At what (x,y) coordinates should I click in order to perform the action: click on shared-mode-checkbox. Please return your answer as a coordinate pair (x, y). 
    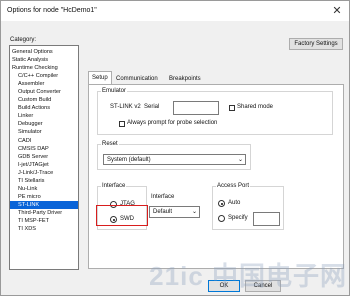
    Looking at the image, I should click on (232, 108).